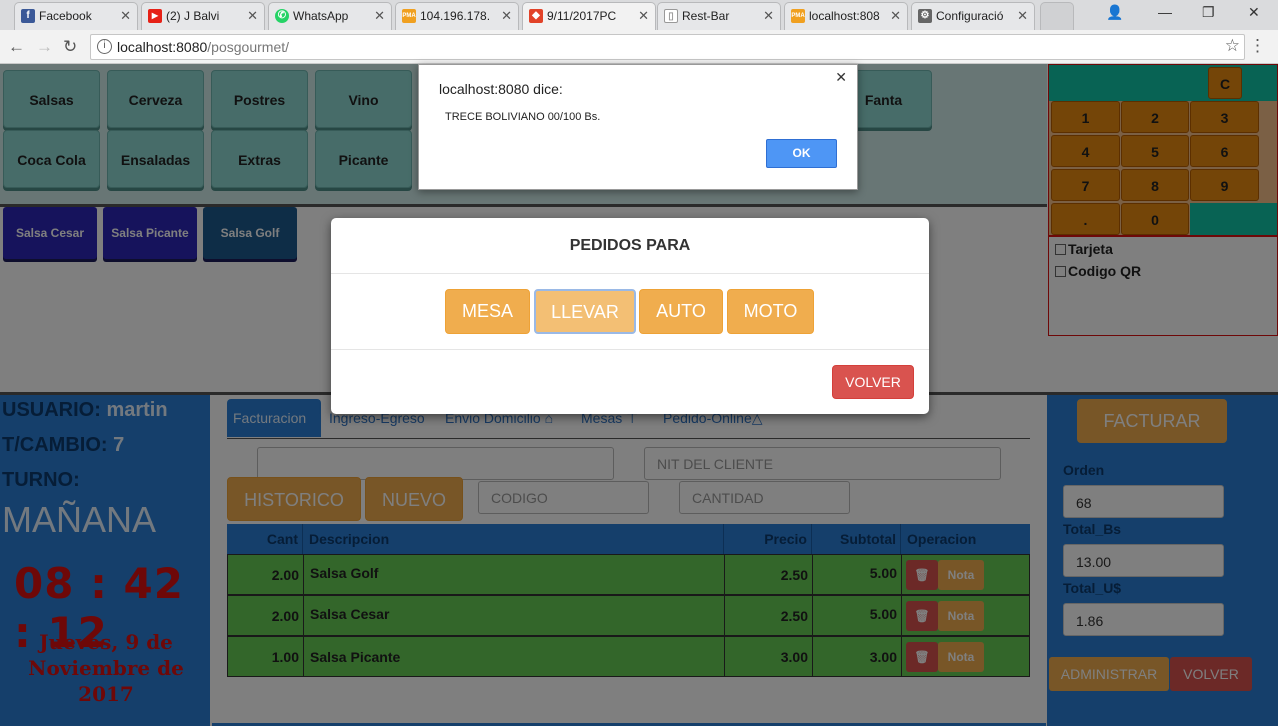 The image size is (1278, 726). I want to click on browser-tab-rest-bar: ▯ Rest-Bar ✕, so click(719, 16).